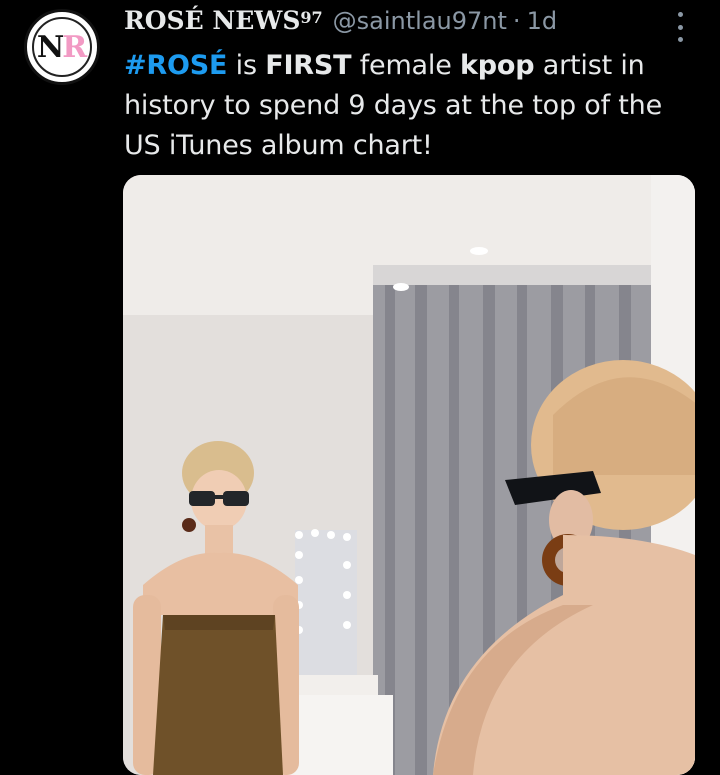 The width and height of the screenshot is (720, 775). Describe the element at coordinates (680, 27) in the screenshot. I see `more-vertical-icon` at that location.